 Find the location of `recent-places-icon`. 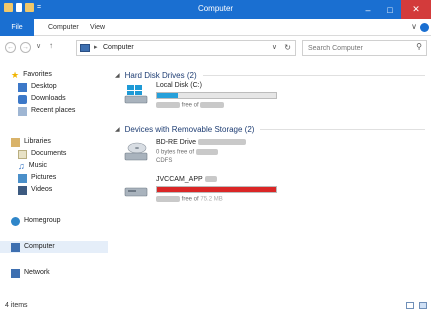

recent-places-icon is located at coordinates (22, 111).